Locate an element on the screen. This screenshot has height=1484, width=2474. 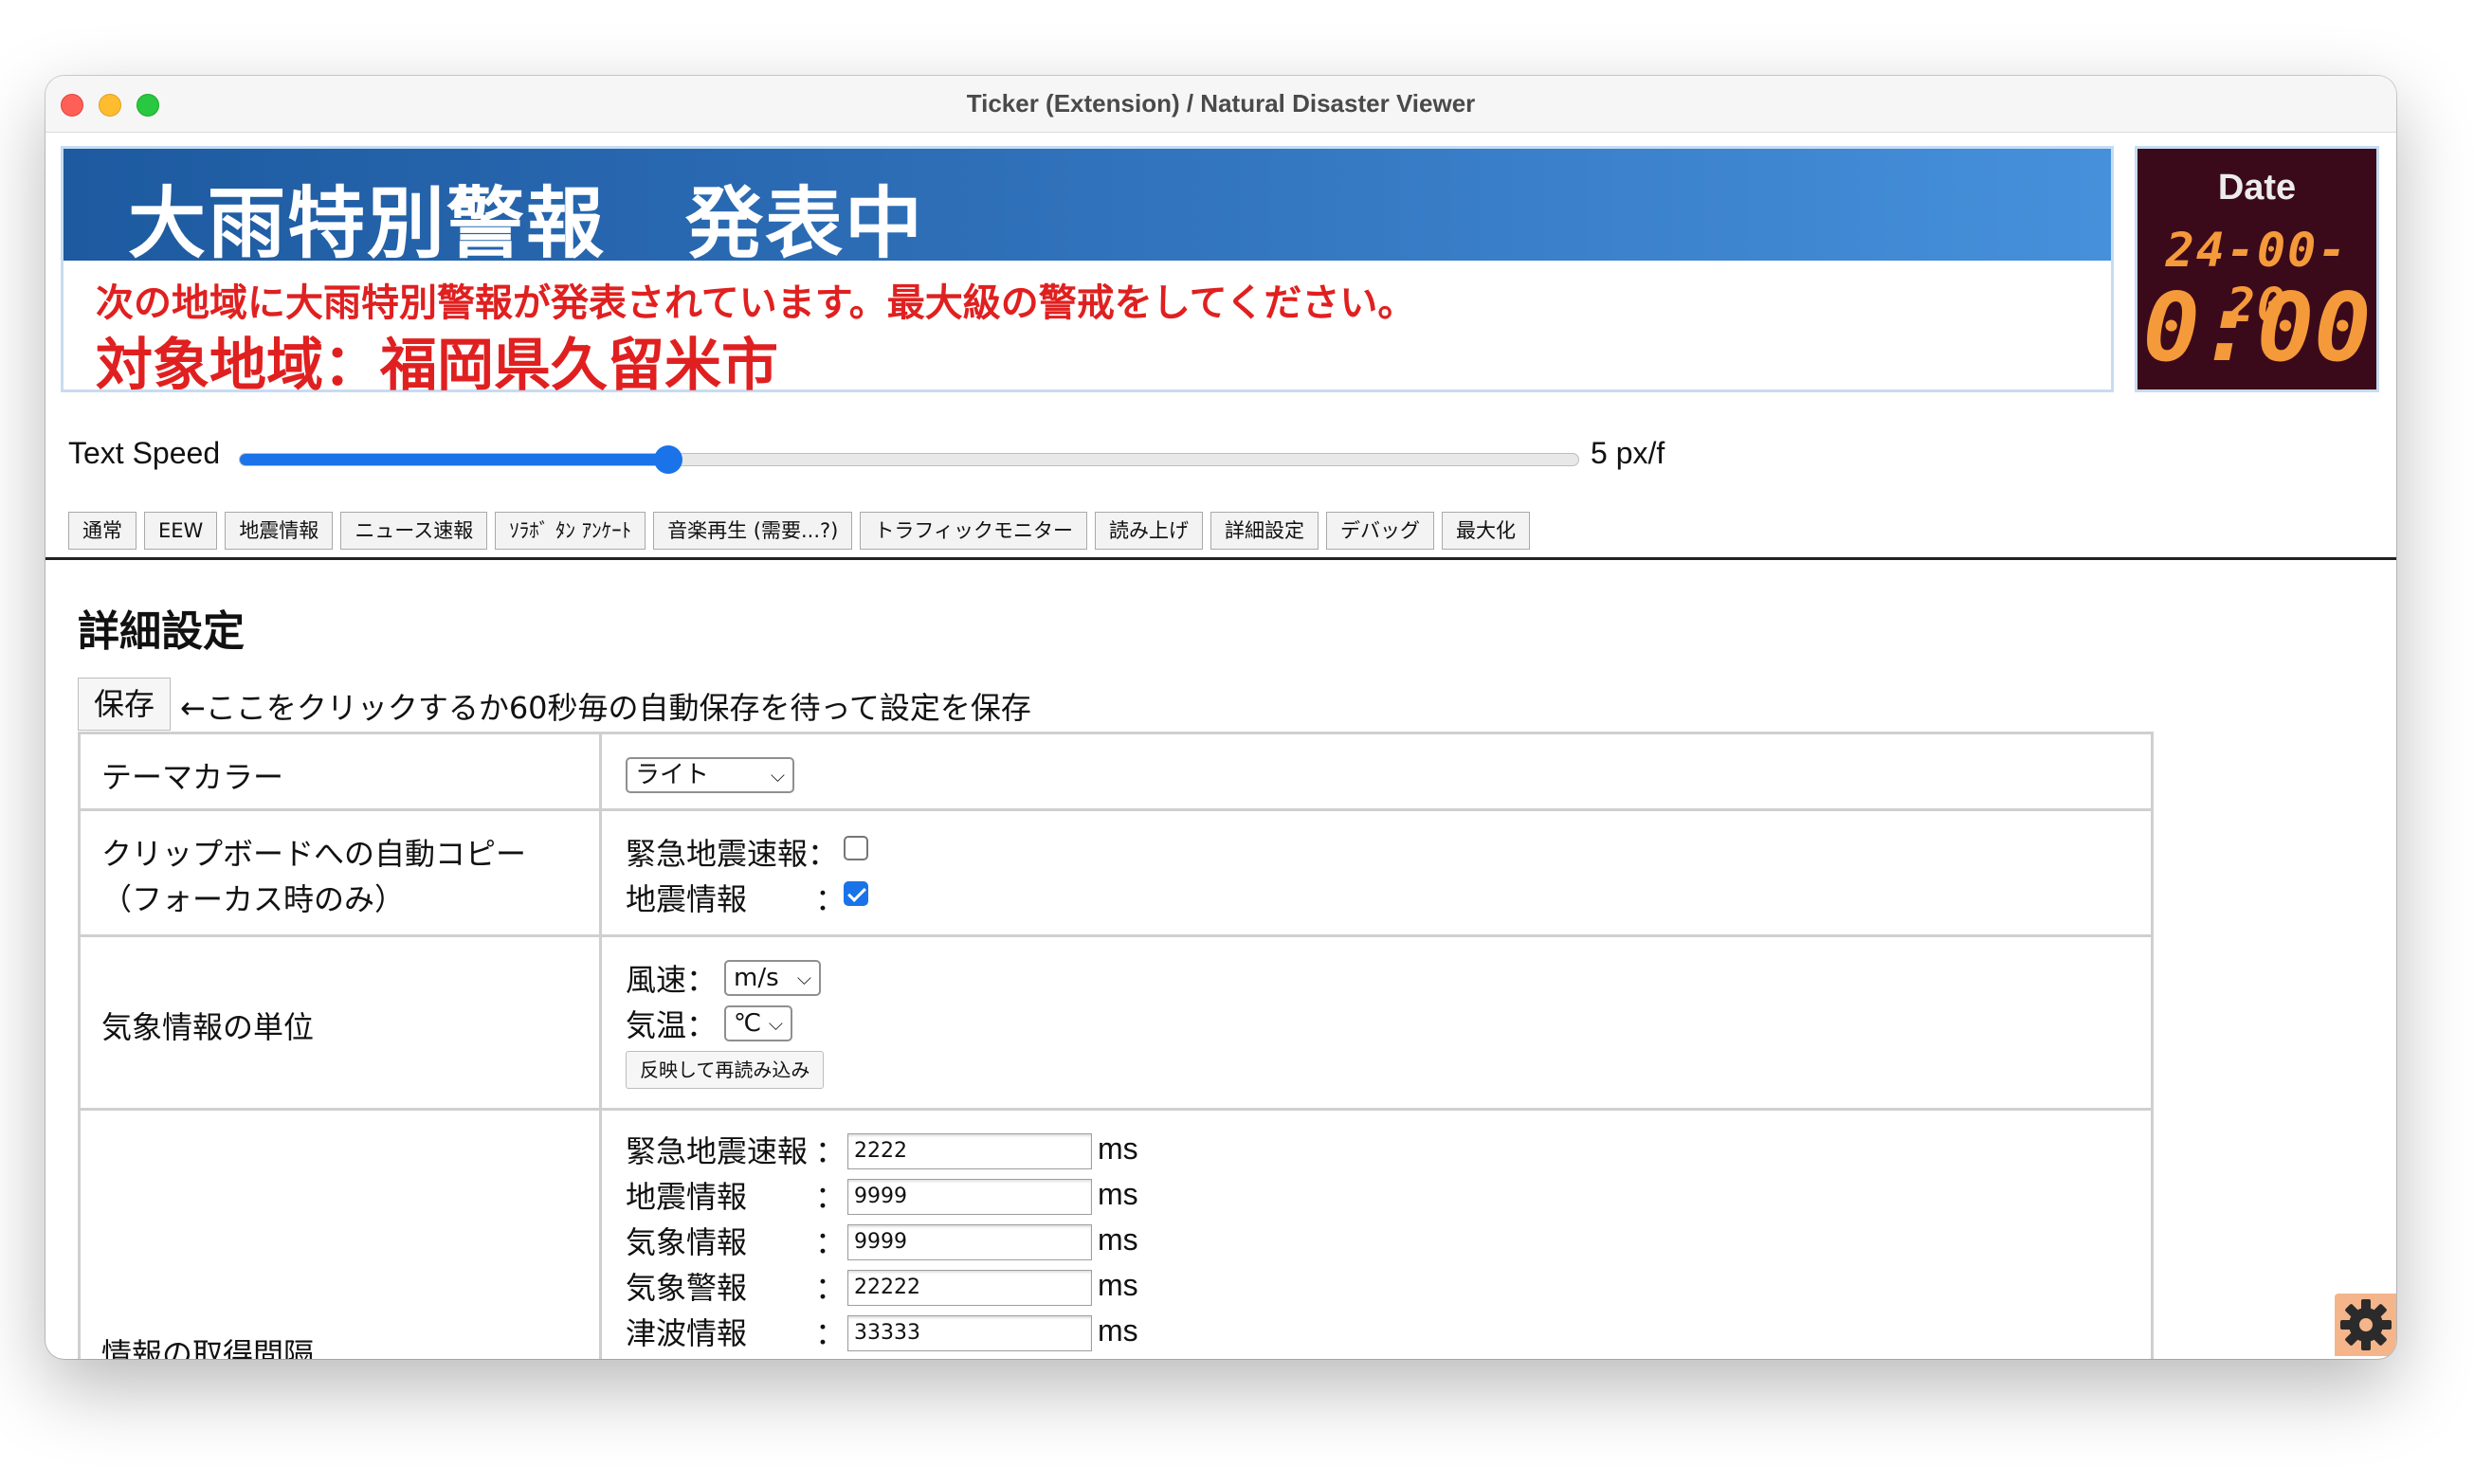
ticker-headline: 大雨特別警報 発表中 is located at coordinates (526, 224).